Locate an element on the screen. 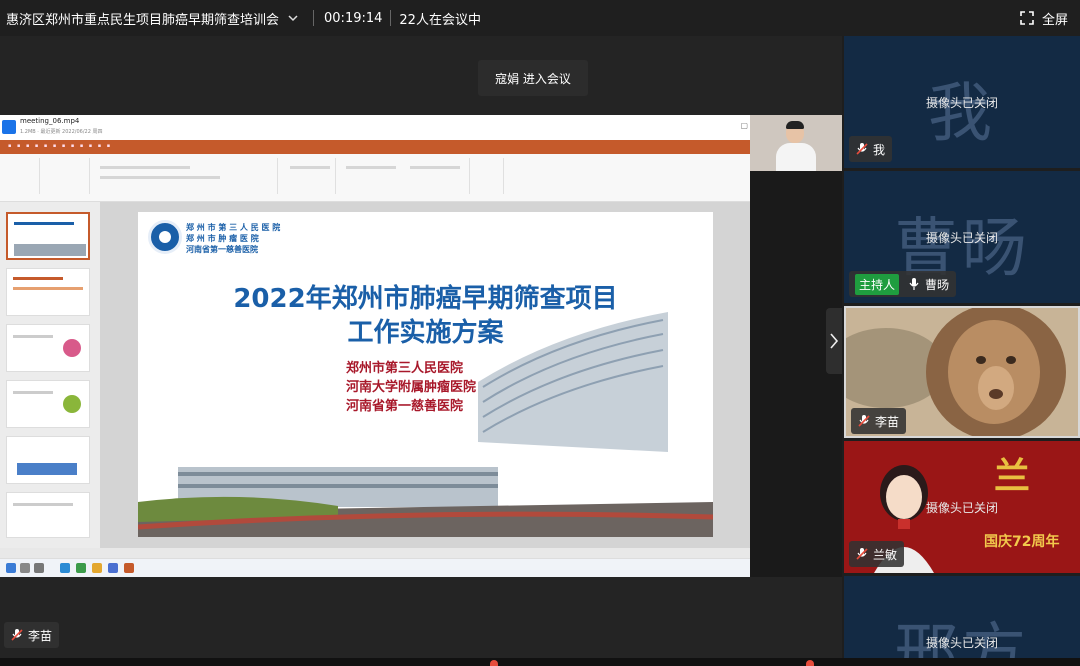 The width and height of the screenshot is (1080, 666). ppt-tab-strip: ▪ ▪ ▪ ▪ ▪ ▪ ▪ ▪ ▪ ▪ ▪ ▪ is located at coordinates (60, 146).